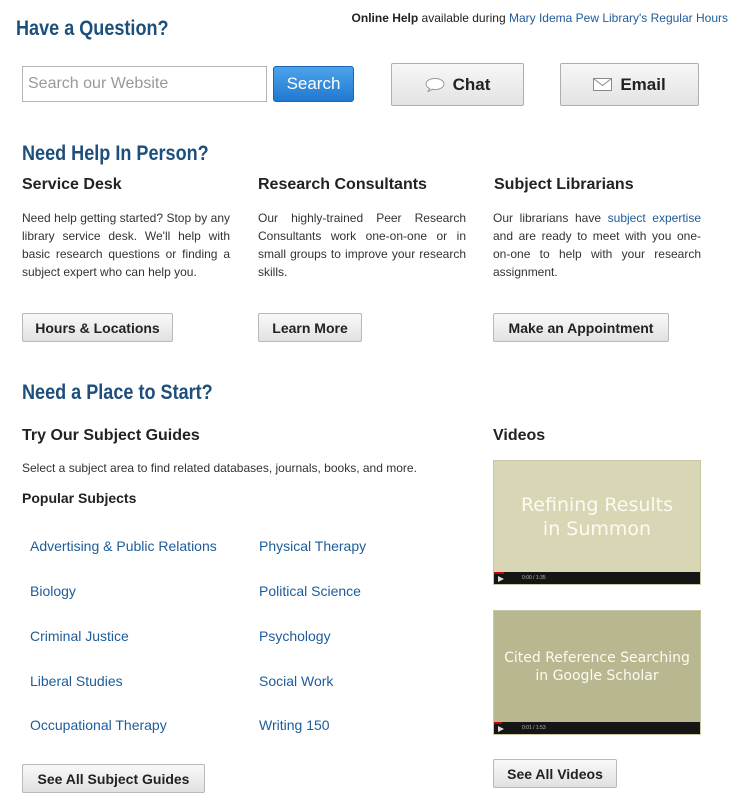  I want to click on email-button: Email, so click(629, 84).